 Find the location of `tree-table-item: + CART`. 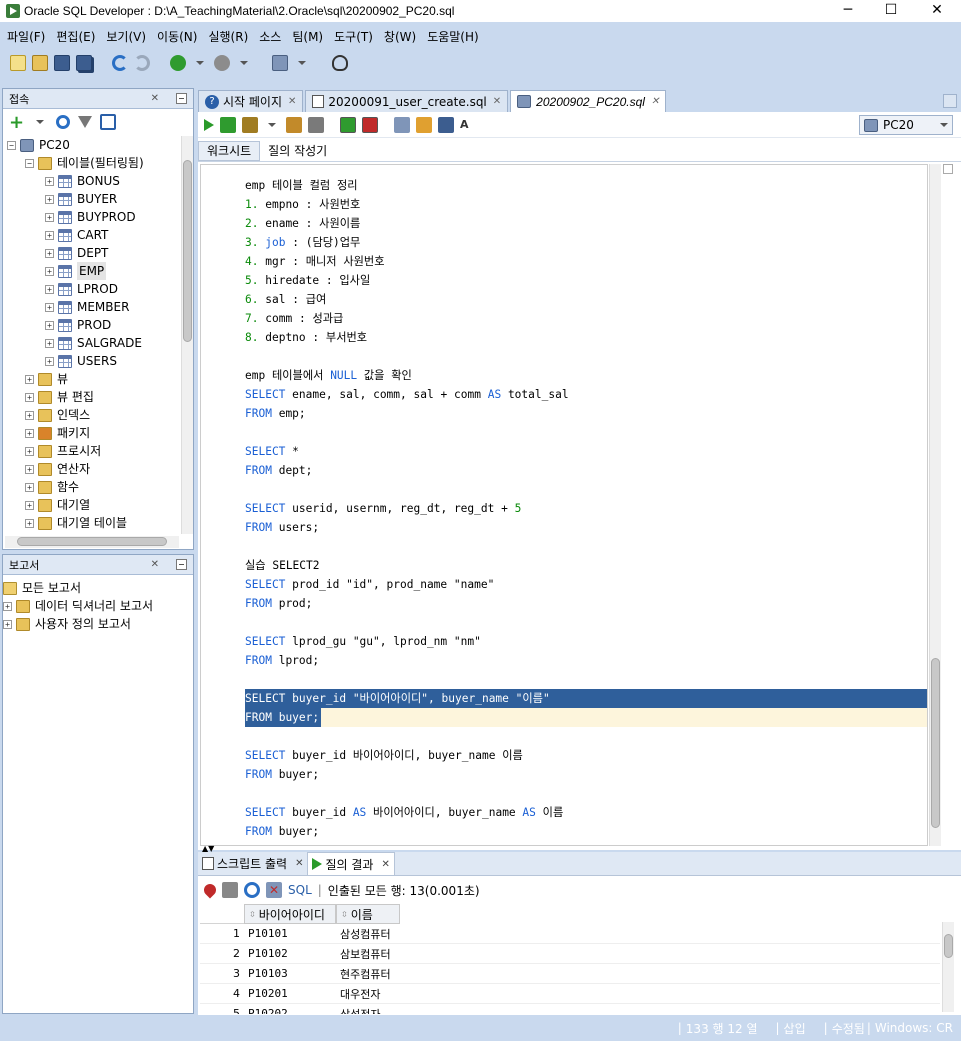

tree-table-item: + CART is located at coordinates (93, 235).